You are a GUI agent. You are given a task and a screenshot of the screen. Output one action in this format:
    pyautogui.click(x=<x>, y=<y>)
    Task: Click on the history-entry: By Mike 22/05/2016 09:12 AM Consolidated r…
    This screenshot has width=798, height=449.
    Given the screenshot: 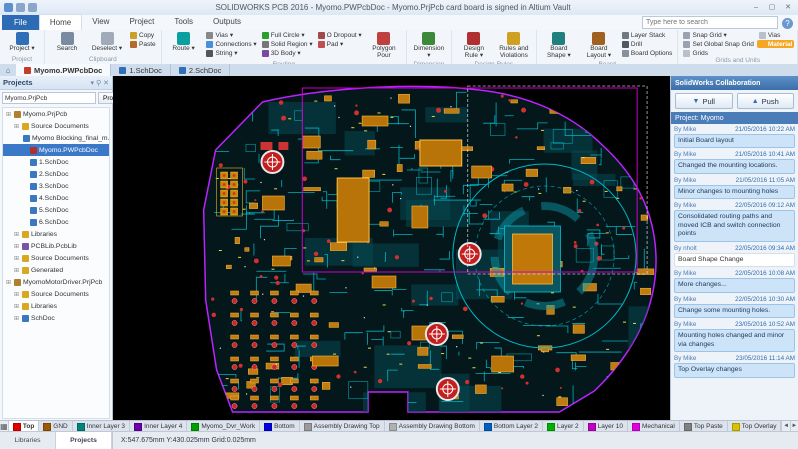 What is the action you would take?
    pyautogui.click(x=734, y=222)
    